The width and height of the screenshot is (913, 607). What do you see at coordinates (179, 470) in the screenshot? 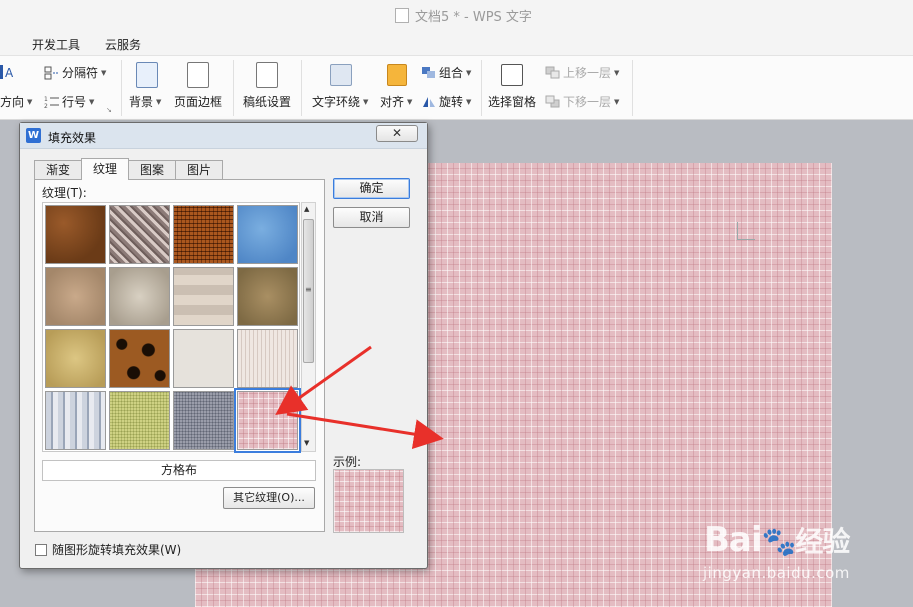
I see `selected-texture-name: 方格布` at bounding box center [179, 470].